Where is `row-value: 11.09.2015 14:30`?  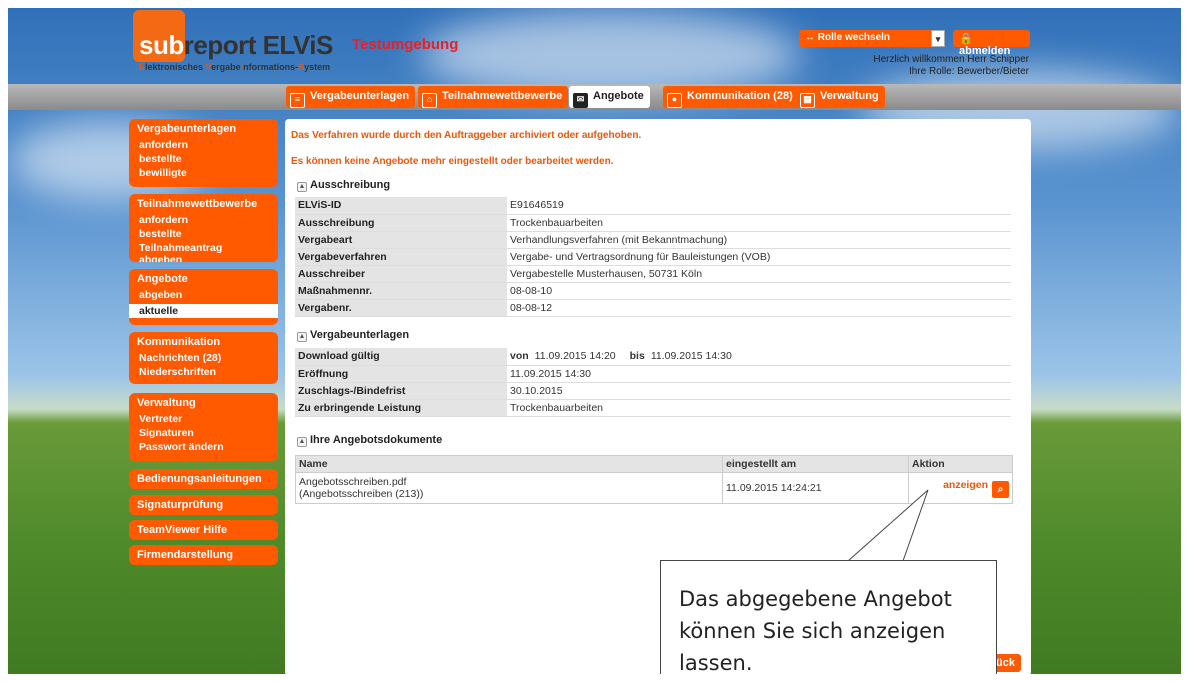
row-value: 11.09.2015 14:30 is located at coordinates (759, 374).